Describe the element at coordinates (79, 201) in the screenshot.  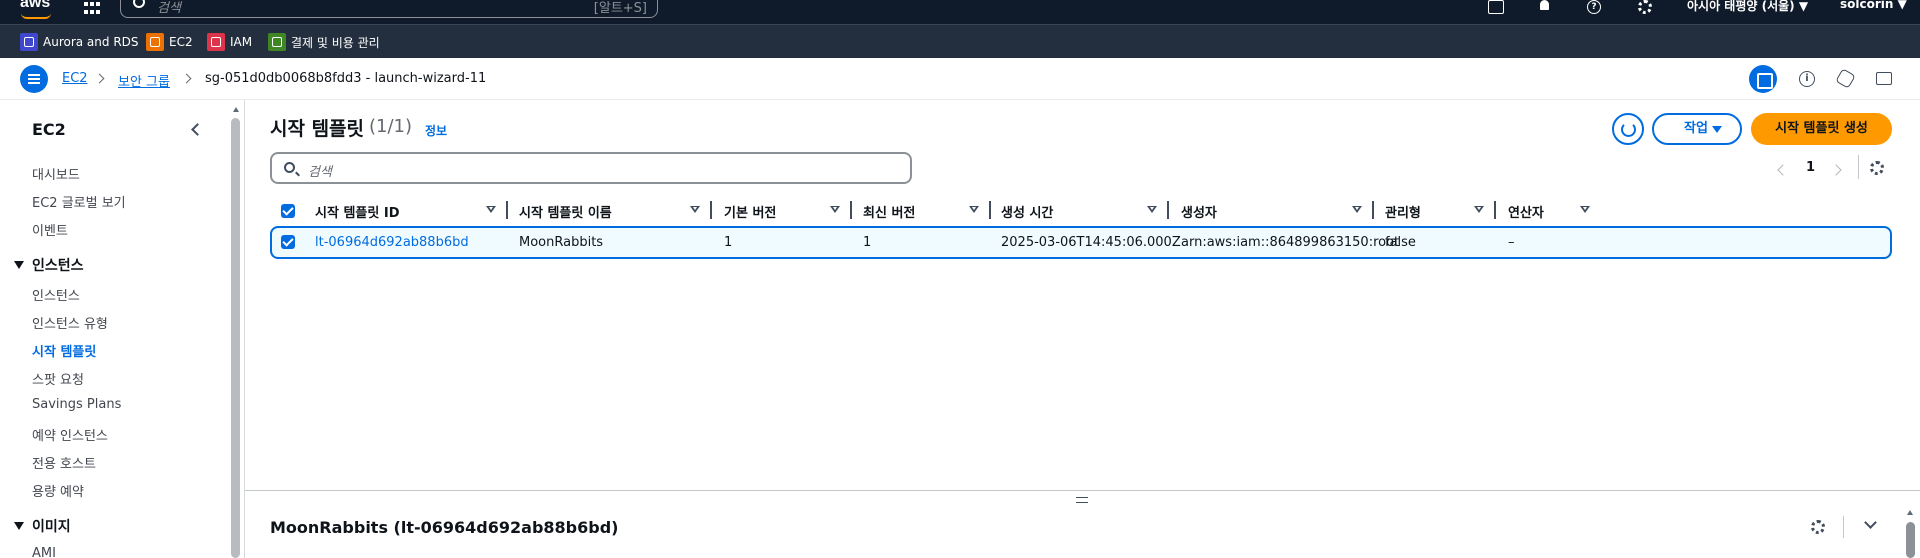
I see `sidebar-item-global-view: EC2 글로벌 보기` at that location.